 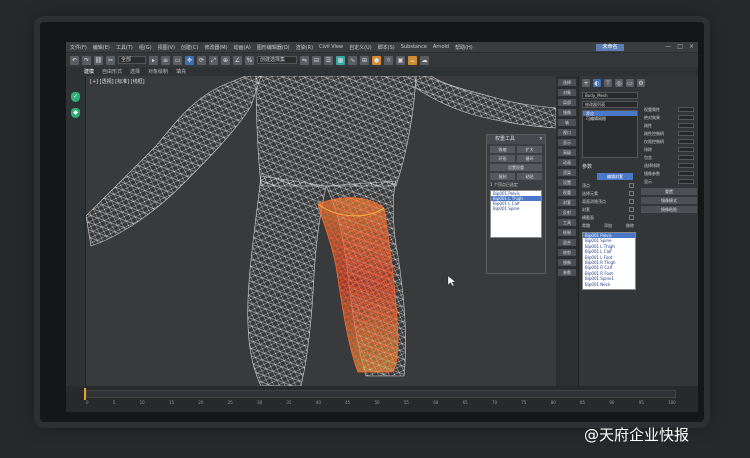 What do you see at coordinates (424, 60) in the screenshot?
I see `render-cloud-icon: ☁` at bounding box center [424, 60].